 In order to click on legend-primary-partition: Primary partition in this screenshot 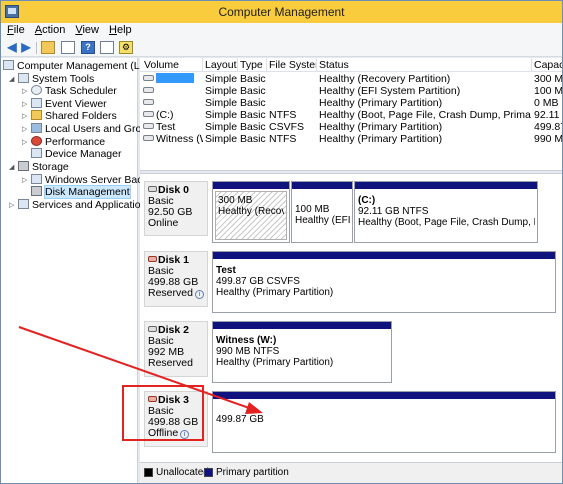, I will do `click(252, 472)`.